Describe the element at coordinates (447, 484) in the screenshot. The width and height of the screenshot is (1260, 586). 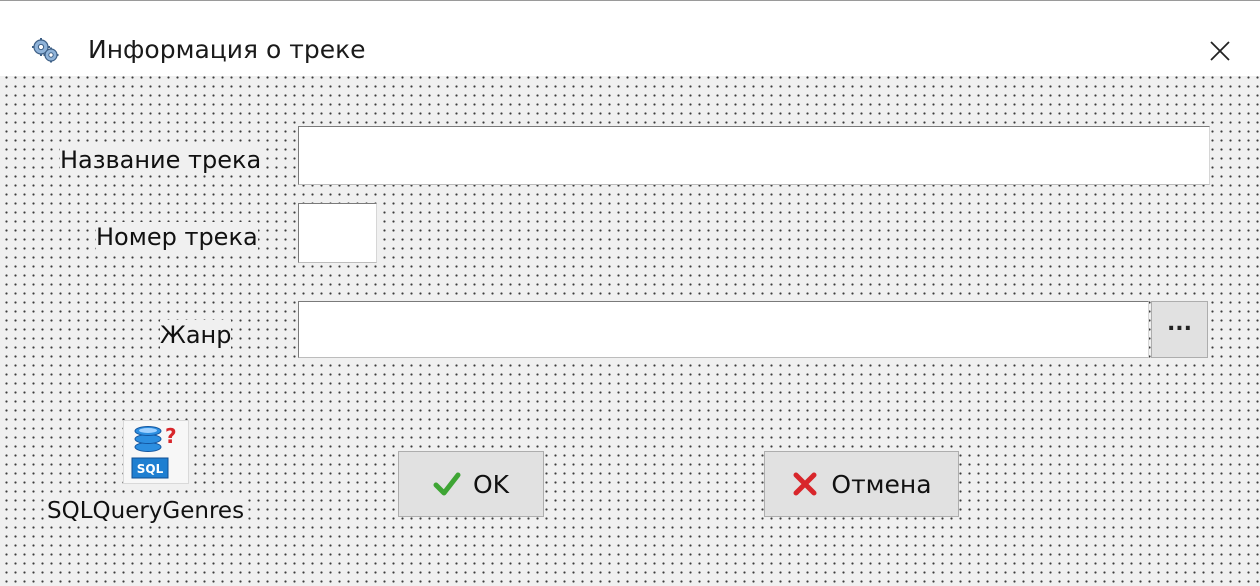
I see `checkmark-icon` at that location.